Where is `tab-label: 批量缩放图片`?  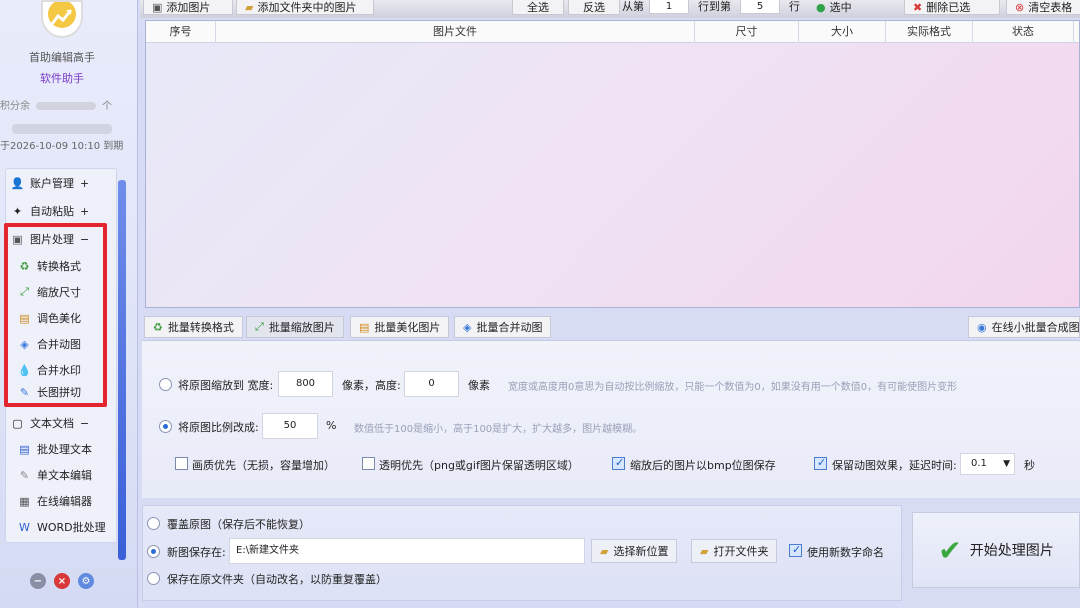 tab-label: 批量缩放图片 is located at coordinates (301, 327).